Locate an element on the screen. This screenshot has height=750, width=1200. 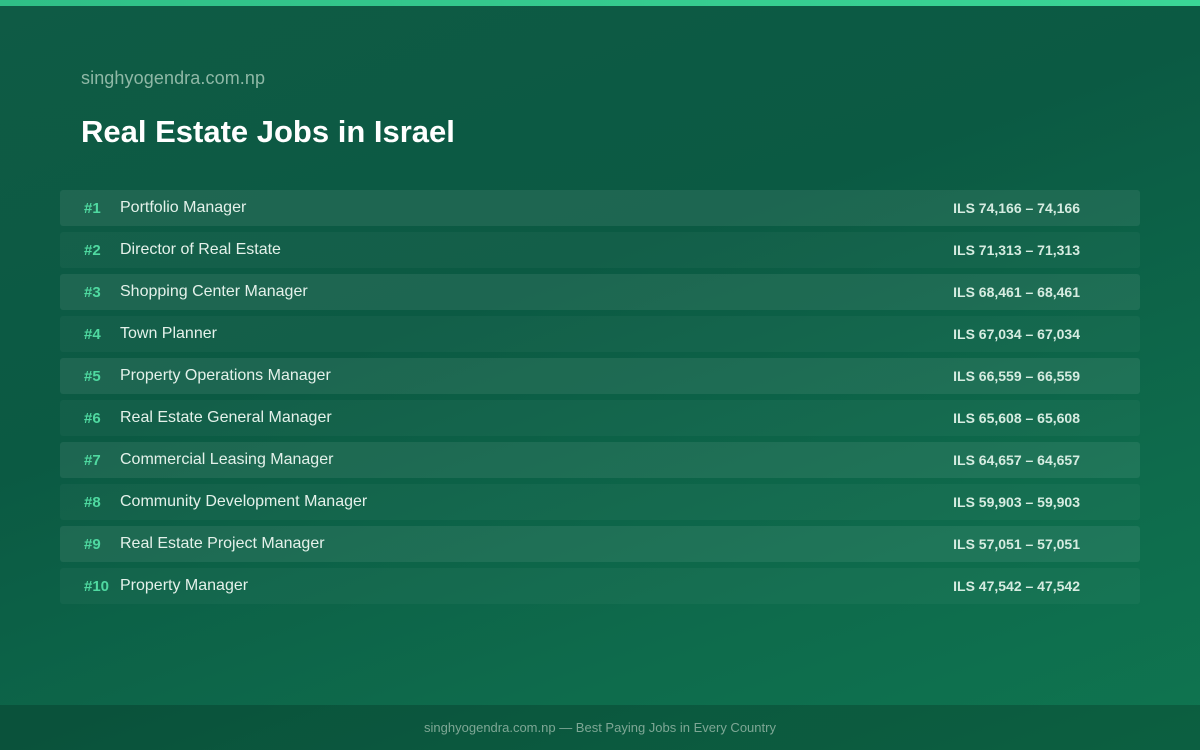
site-name: singhyogendra.com.np is located at coordinates (173, 78).